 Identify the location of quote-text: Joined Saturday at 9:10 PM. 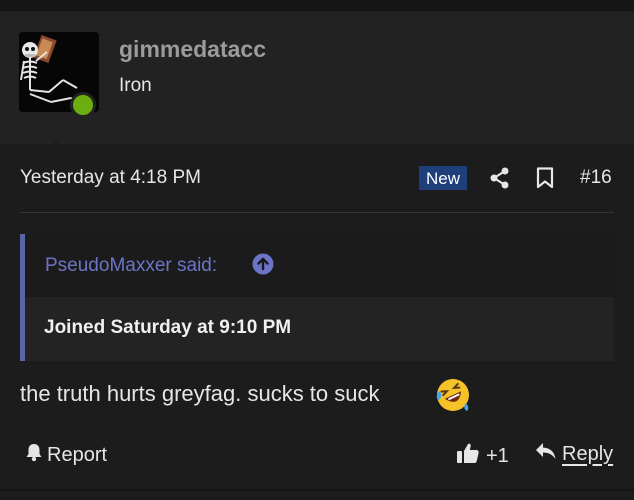
(168, 327).